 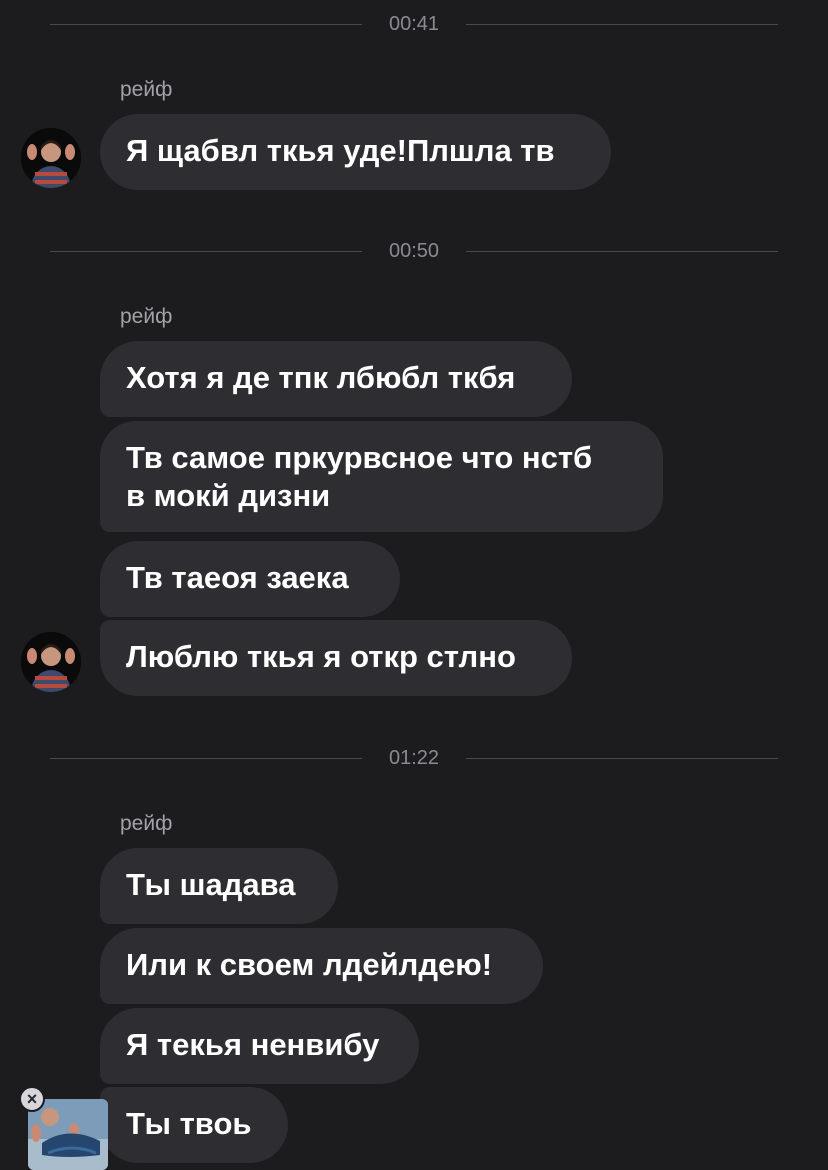 What do you see at coordinates (259, 1046) in the screenshot?
I see `message-bubble: Я текья ненвибу` at bounding box center [259, 1046].